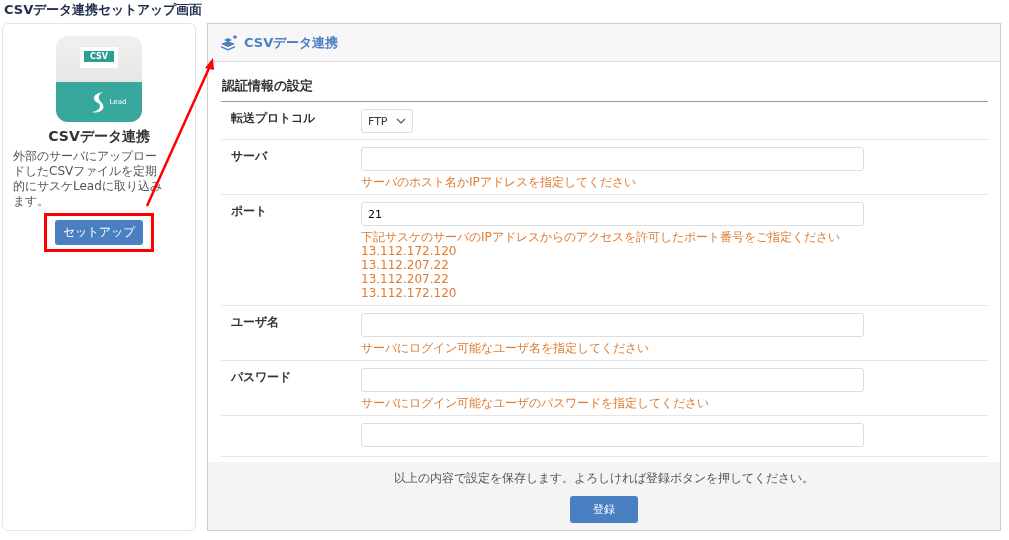  I want to click on file-label: CSV, so click(99, 57).